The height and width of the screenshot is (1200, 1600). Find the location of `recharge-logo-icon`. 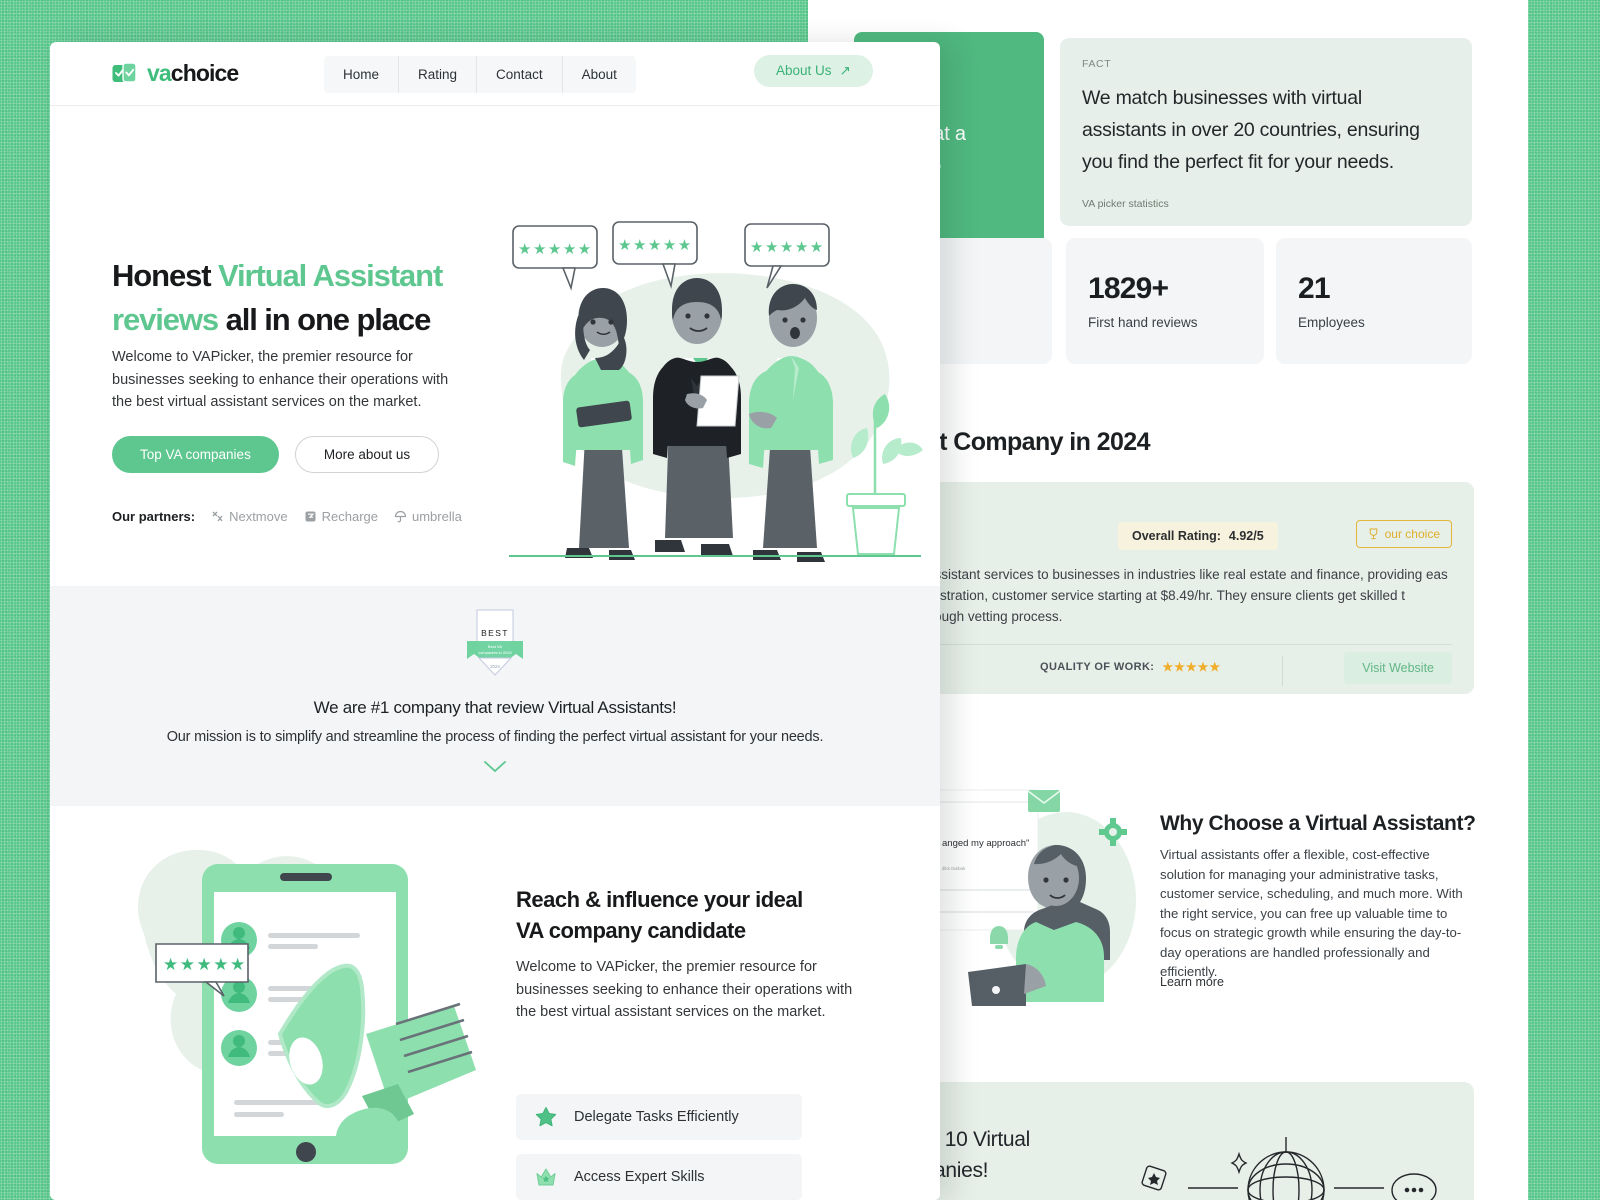

recharge-logo-icon is located at coordinates (310, 516).